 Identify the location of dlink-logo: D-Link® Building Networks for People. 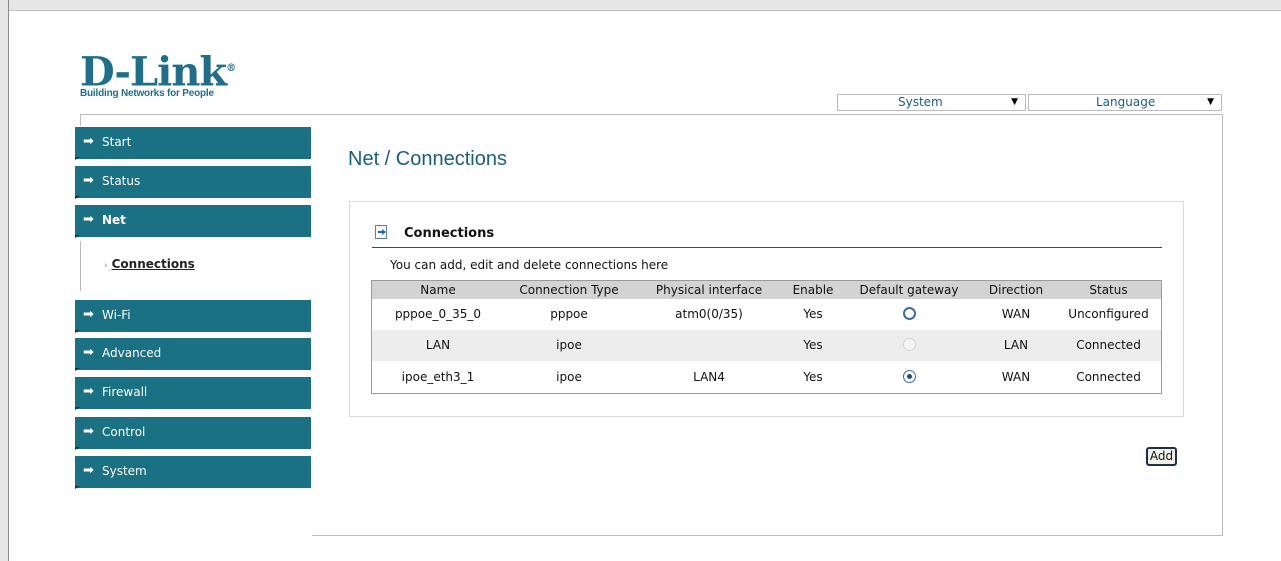
(158, 74).